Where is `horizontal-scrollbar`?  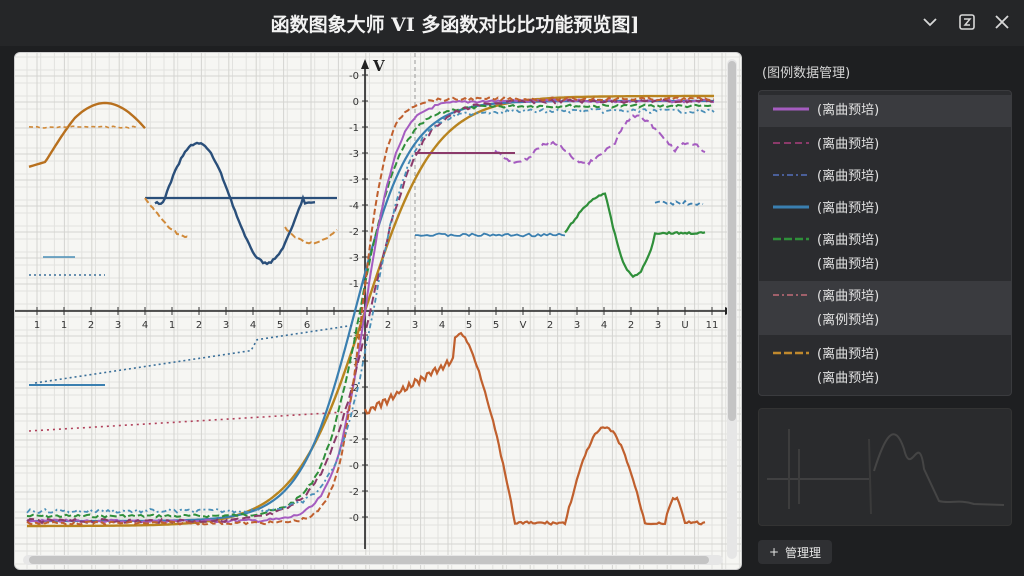 horizontal-scrollbar is located at coordinates (373, 560).